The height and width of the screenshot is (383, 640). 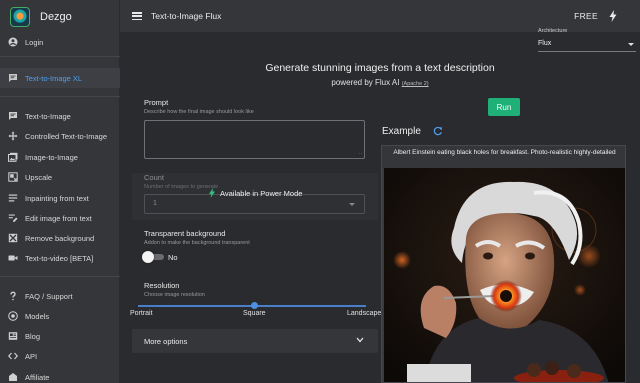 What do you see at coordinates (37, 377) in the screenshot?
I see `sidebar-item-label: Affiliate` at bounding box center [37, 377].